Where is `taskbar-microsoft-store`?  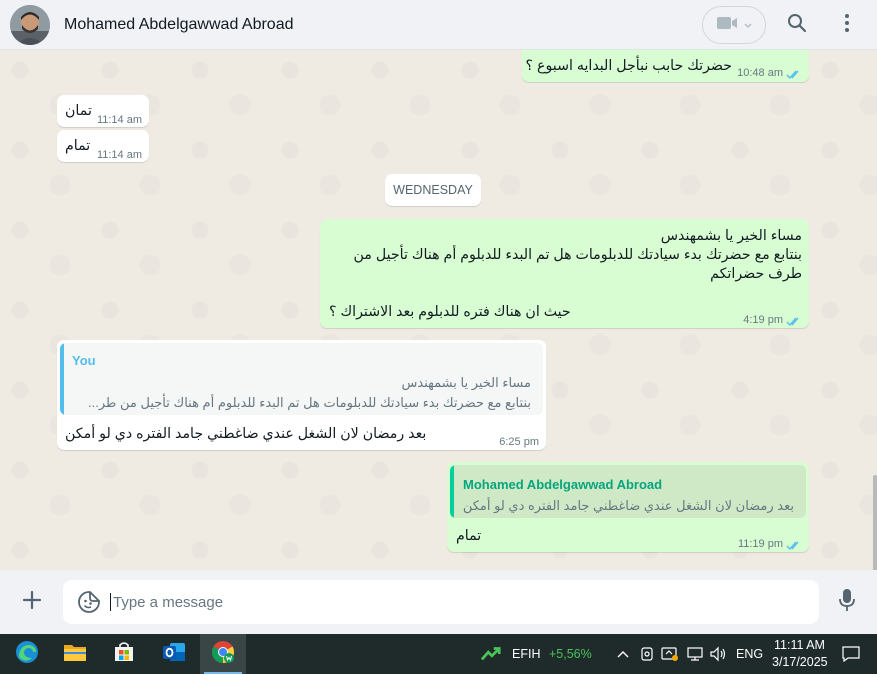
taskbar-microsoft-store is located at coordinates (124, 654).